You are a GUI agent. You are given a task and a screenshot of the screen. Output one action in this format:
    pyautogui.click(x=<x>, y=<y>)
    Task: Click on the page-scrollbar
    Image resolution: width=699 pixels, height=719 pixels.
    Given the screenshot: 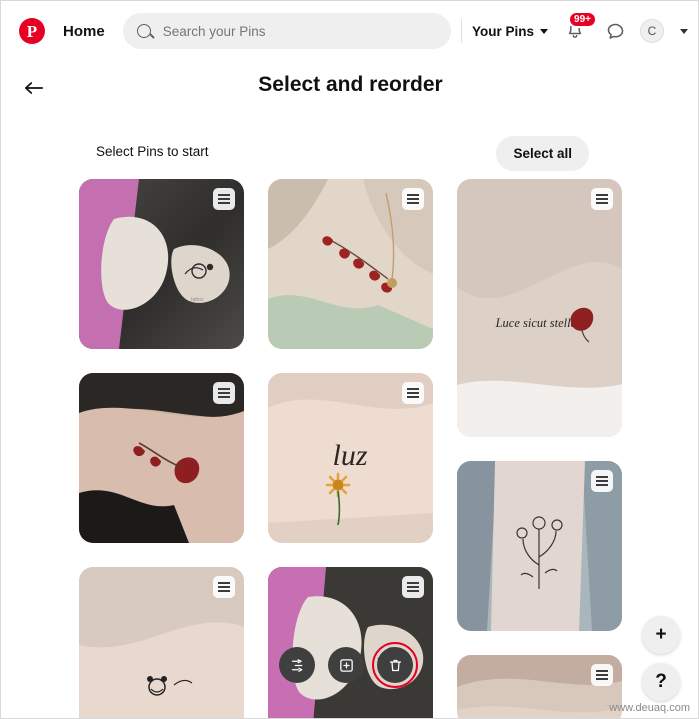 What is the action you would take?
    pyautogui.click(x=694, y=389)
    